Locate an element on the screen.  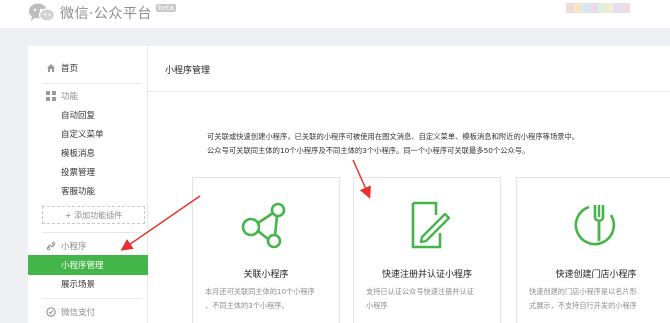
card-title: 关联小程序 is located at coordinates (266, 275).